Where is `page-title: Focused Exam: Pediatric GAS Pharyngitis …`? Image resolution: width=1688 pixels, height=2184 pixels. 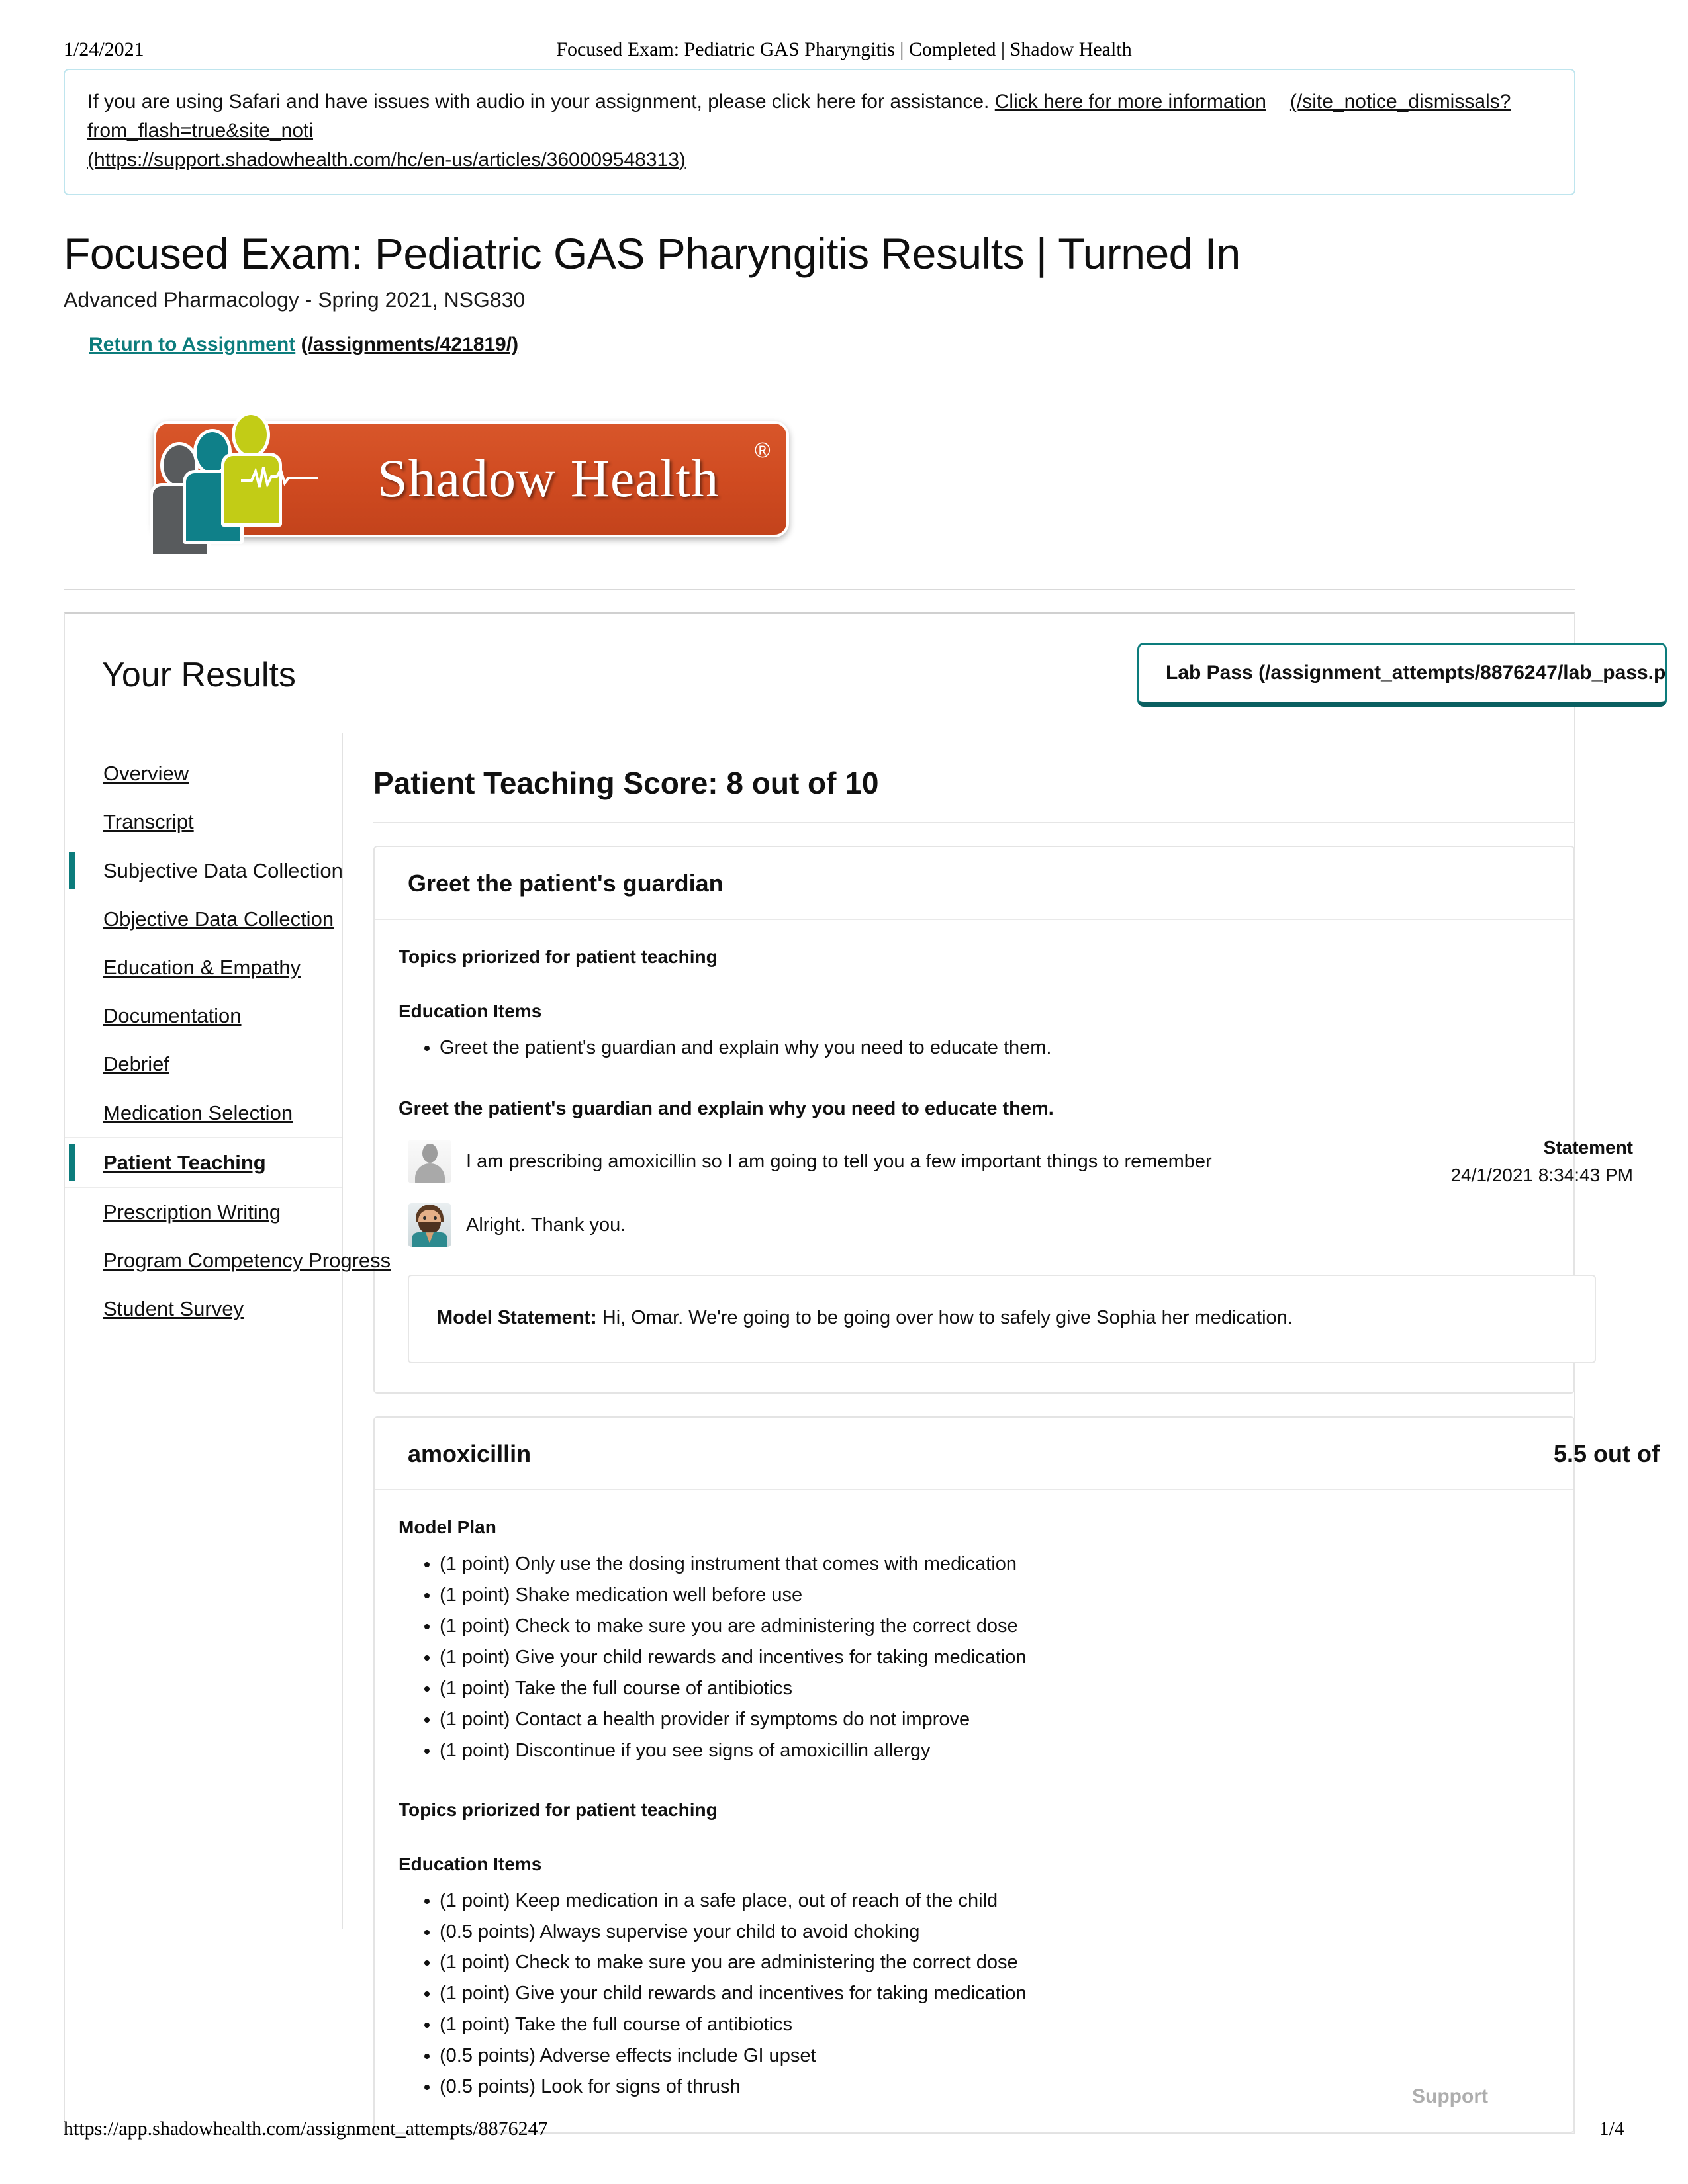 page-title: Focused Exam: Pediatric GAS Pharyngitis … is located at coordinates (652, 254).